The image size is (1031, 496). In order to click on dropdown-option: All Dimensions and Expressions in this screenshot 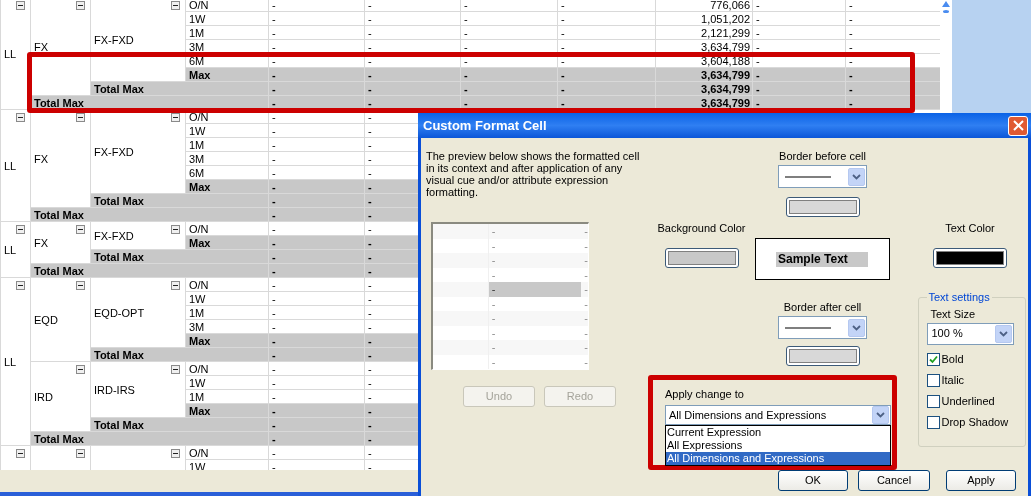, I will do `click(778, 458)`.